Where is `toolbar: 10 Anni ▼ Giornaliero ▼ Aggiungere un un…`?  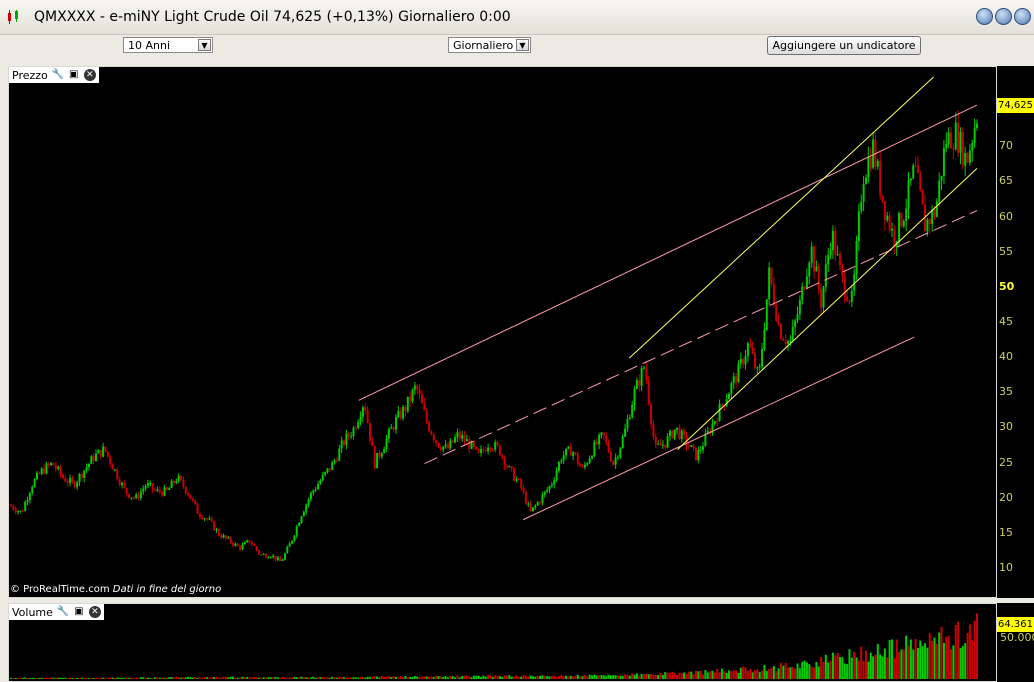
toolbar: 10 Anni ▼ Giornaliero ▼ Aggiungere un un… is located at coordinates (517, 47).